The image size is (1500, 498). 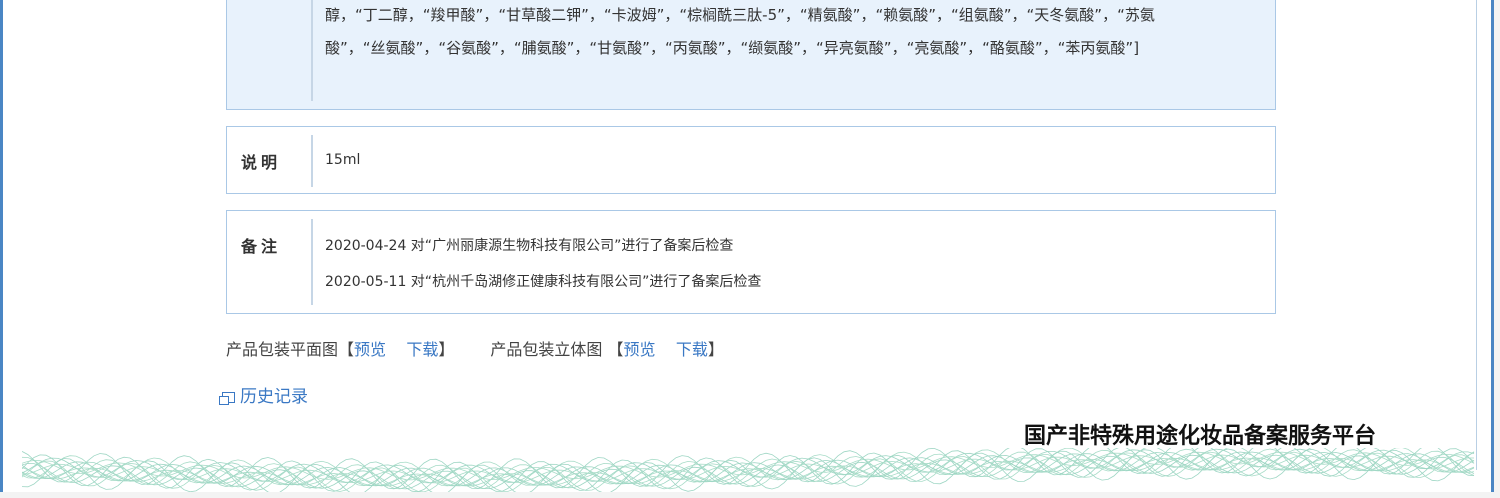 What do you see at coordinates (312, 262) in the screenshot?
I see `remarks-divider` at bounding box center [312, 262].